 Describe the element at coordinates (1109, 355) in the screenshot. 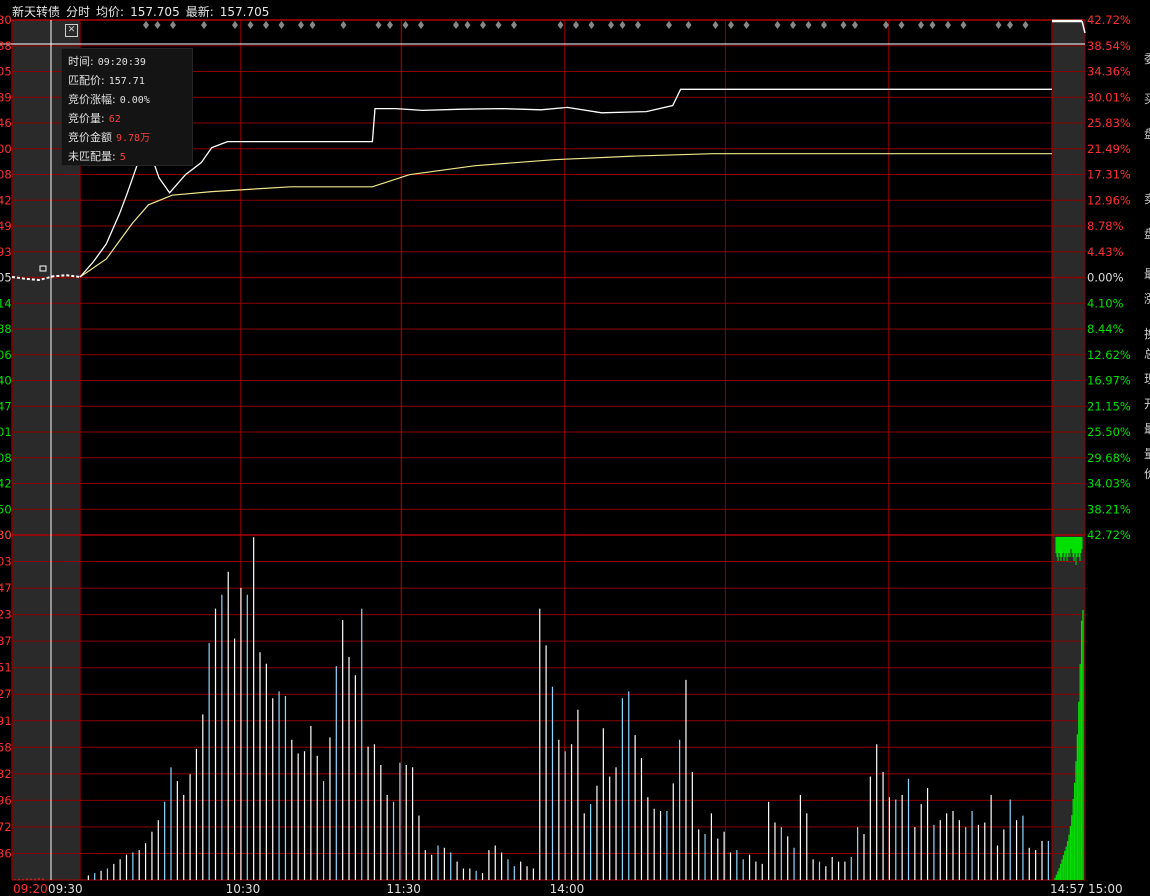

I see `y-tick-label: 12.62%` at that location.